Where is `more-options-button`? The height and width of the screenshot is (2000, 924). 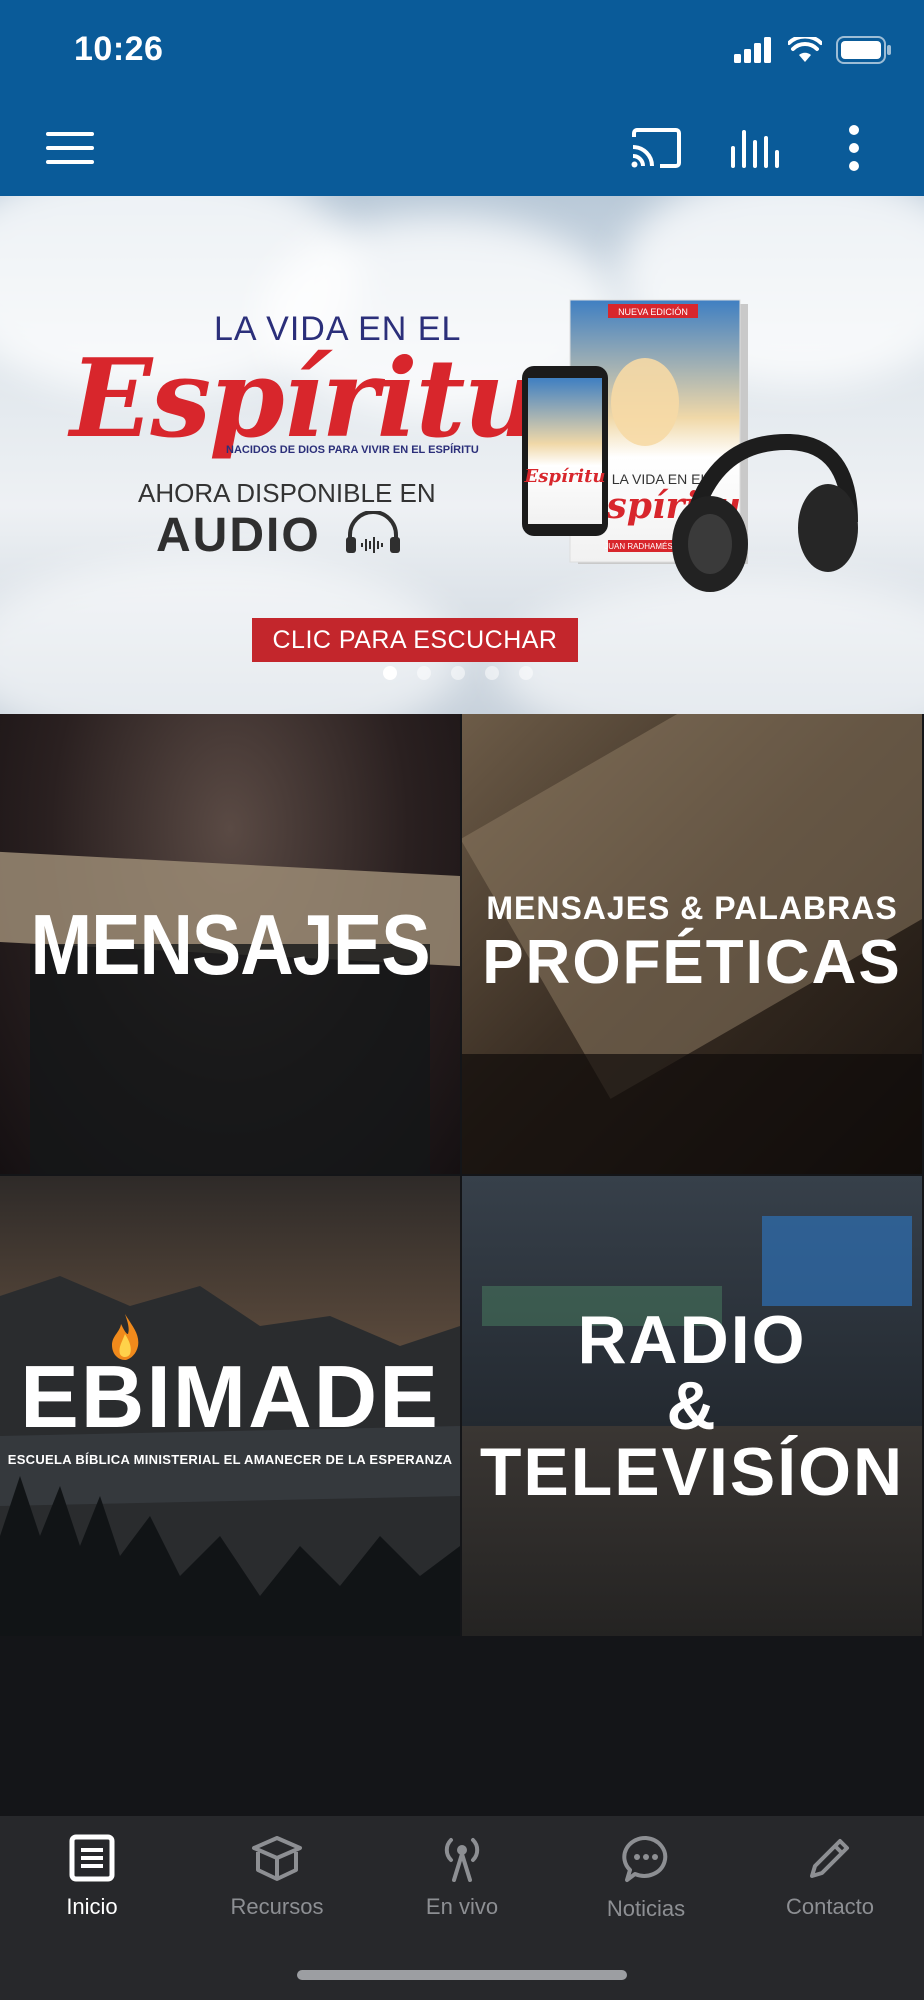 more-options-button is located at coordinates (854, 148).